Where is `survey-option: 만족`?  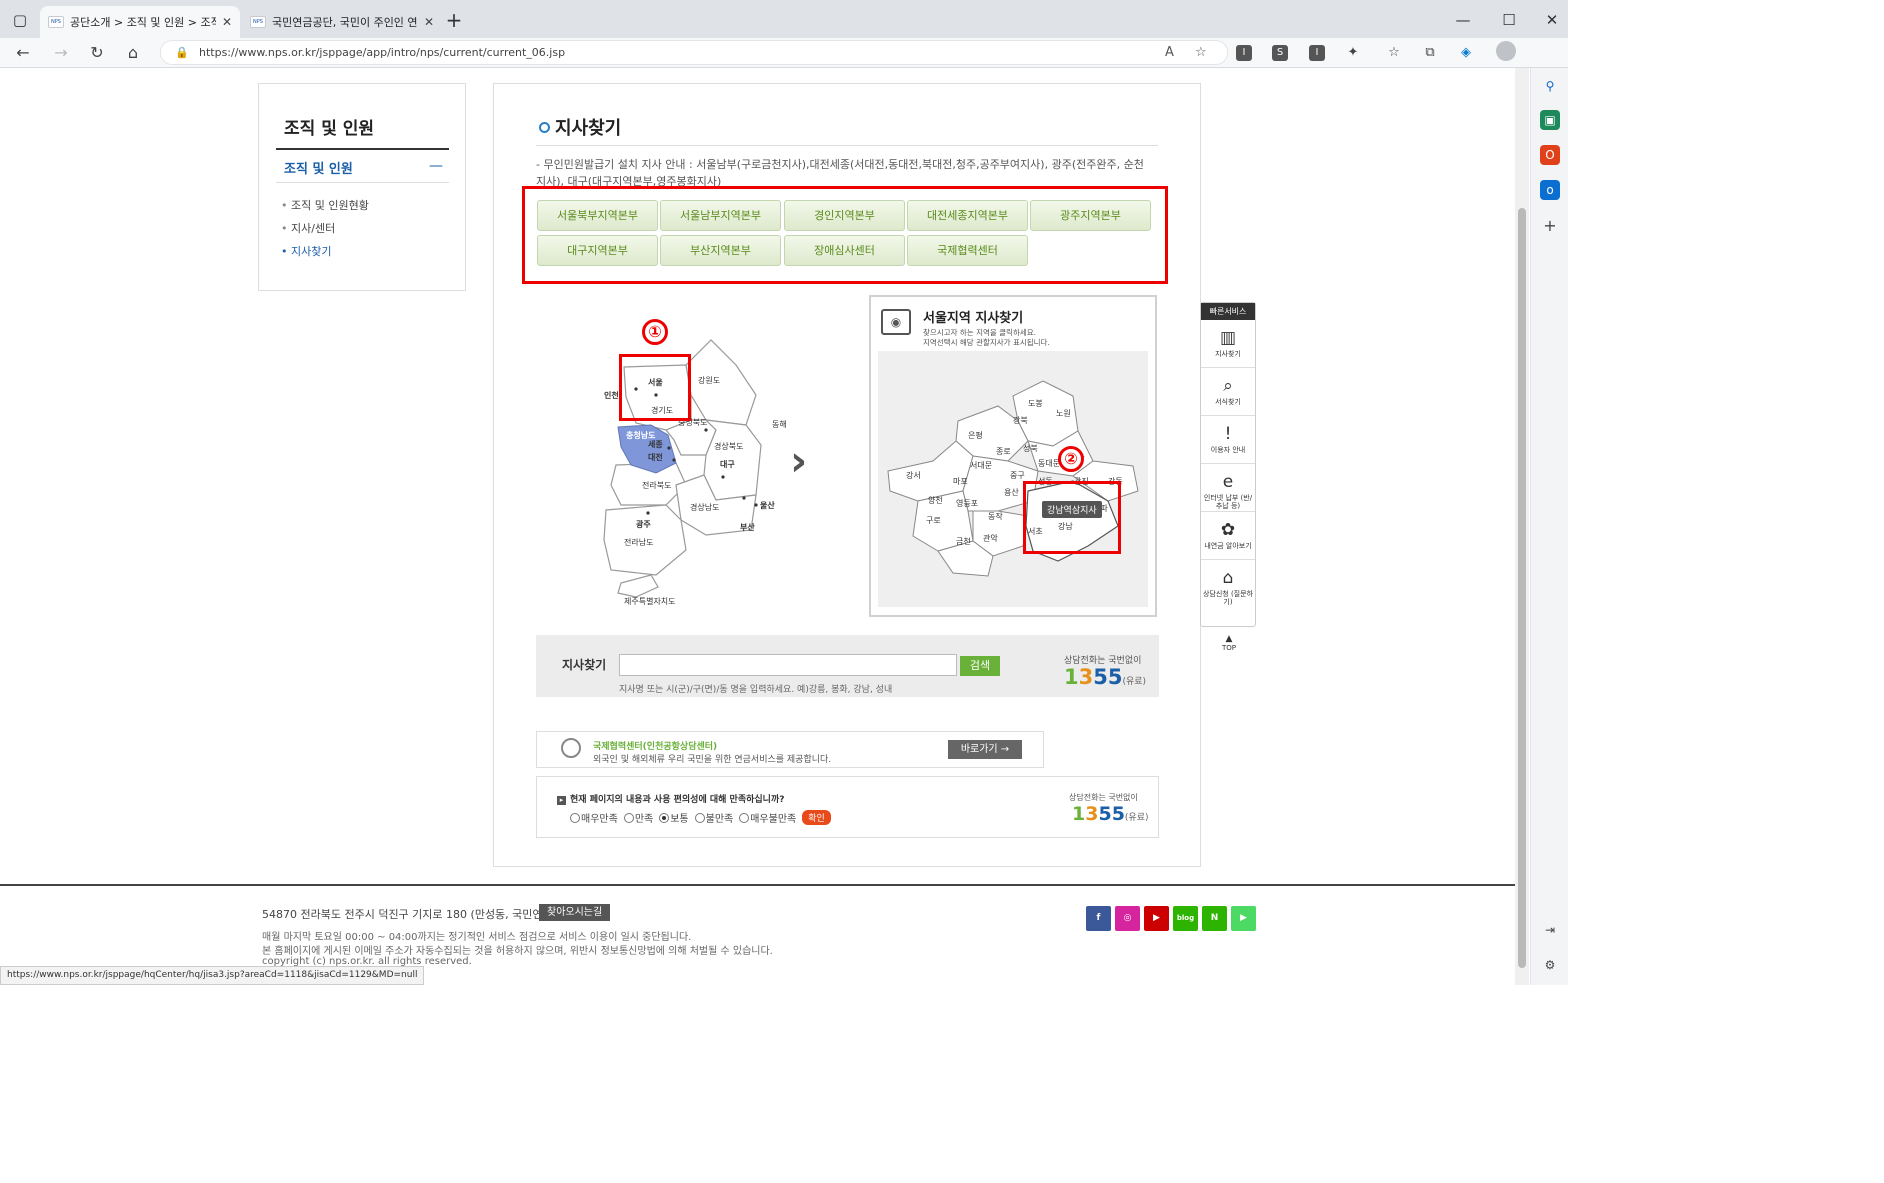 survey-option: 만족 is located at coordinates (638, 817).